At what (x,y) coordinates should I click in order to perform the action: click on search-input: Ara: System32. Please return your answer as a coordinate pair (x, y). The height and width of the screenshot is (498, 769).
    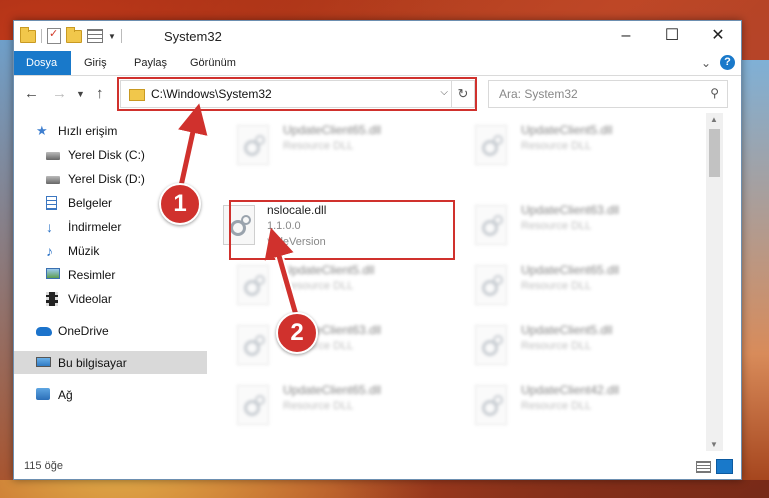
    Looking at the image, I should click on (538, 94).